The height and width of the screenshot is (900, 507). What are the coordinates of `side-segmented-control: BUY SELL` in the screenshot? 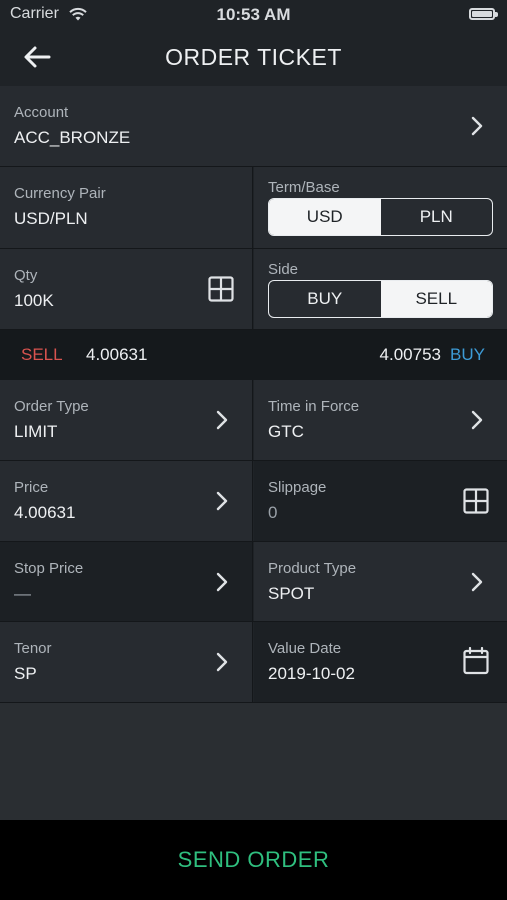 It's located at (380, 299).